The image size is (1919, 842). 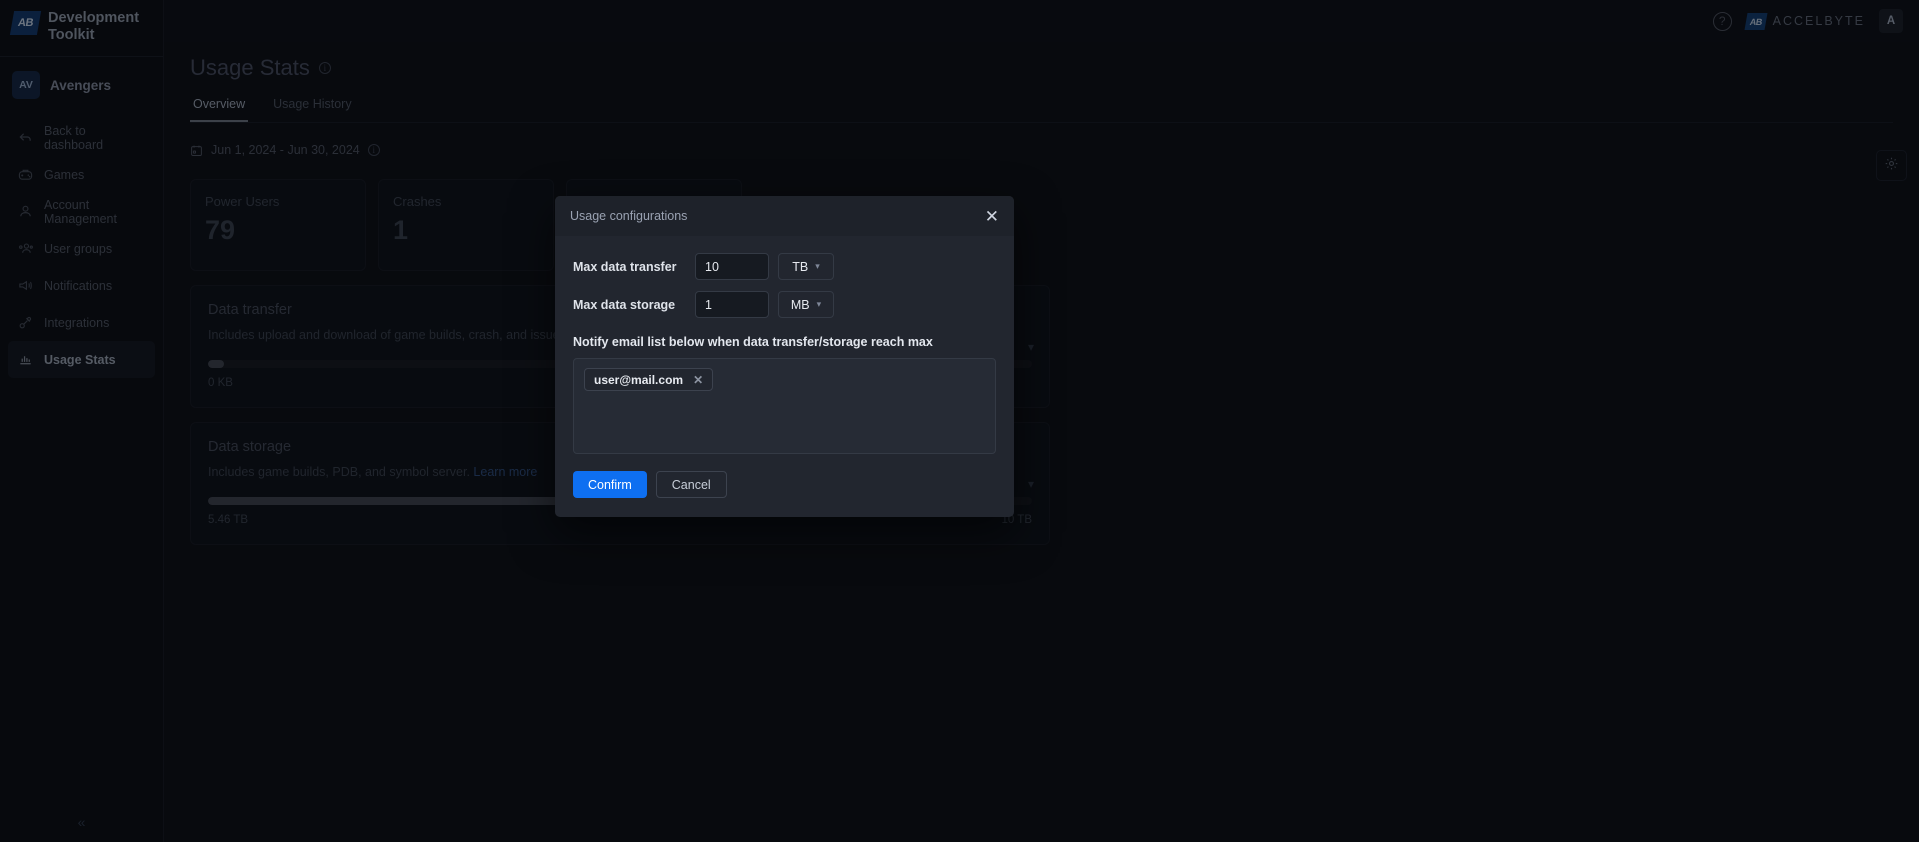 I want to click on max-data-transfer-label: Max data transfer, so click(x=625, y=266).